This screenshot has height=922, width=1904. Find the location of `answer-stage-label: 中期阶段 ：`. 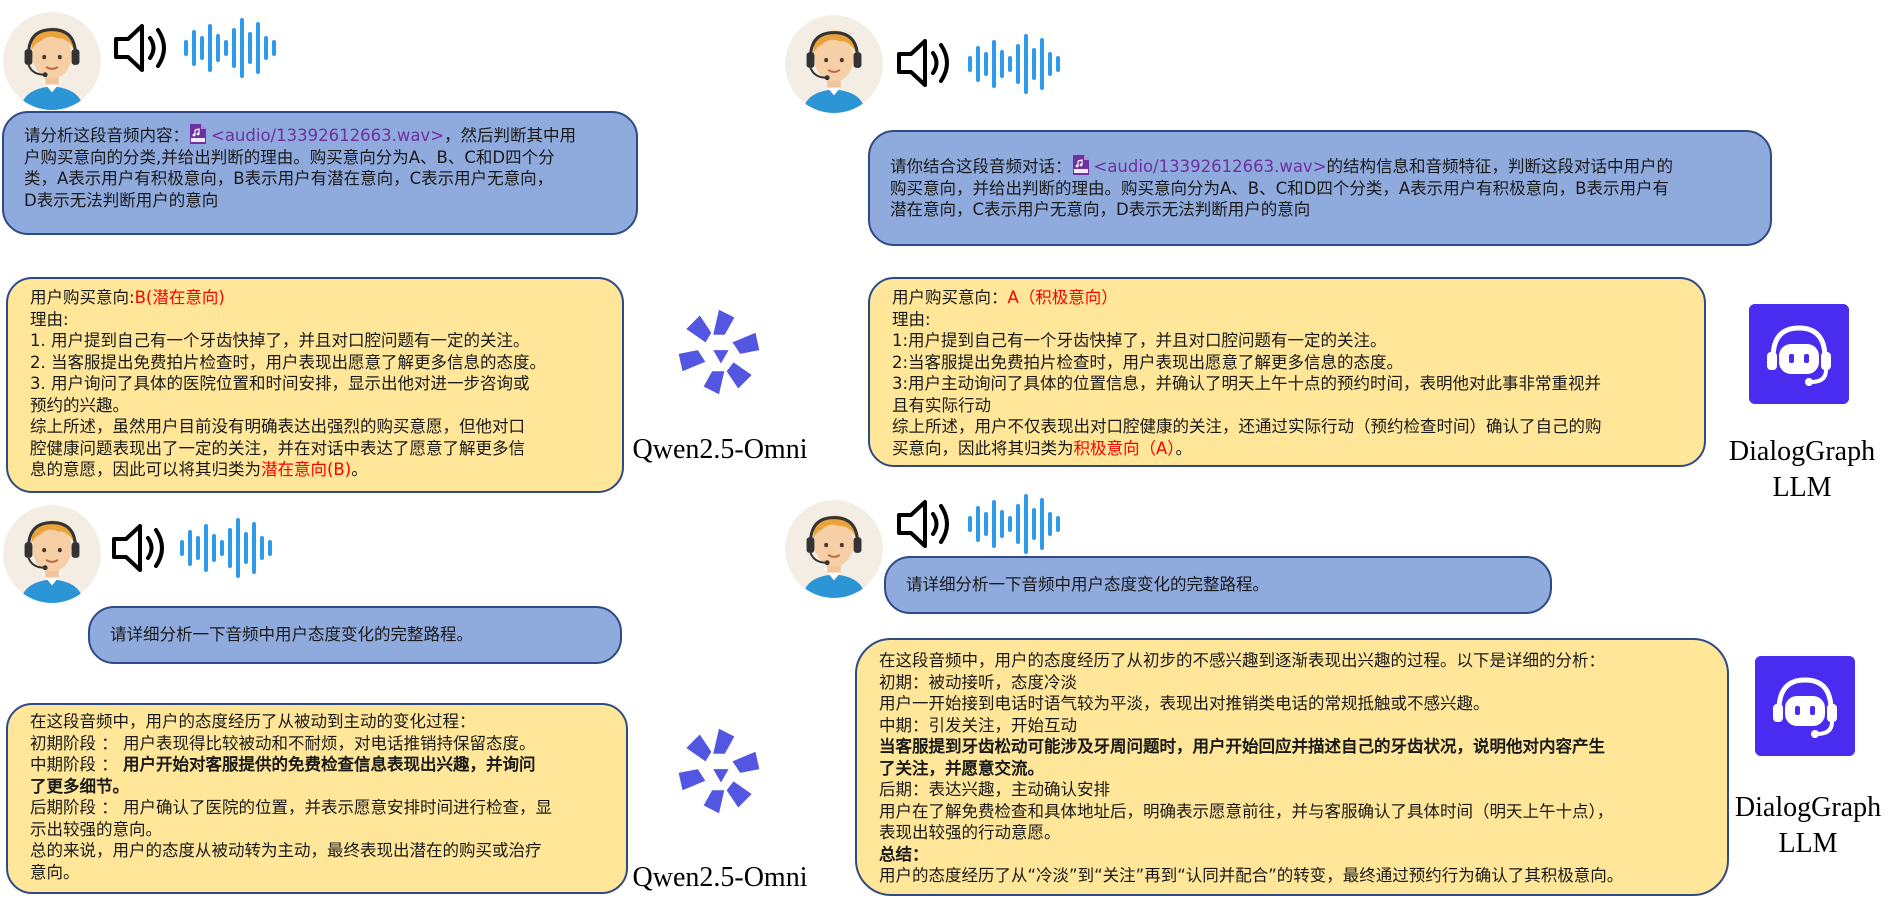

answer-stage-label: 中期阶段 ： is located at coordinates (76, 764).